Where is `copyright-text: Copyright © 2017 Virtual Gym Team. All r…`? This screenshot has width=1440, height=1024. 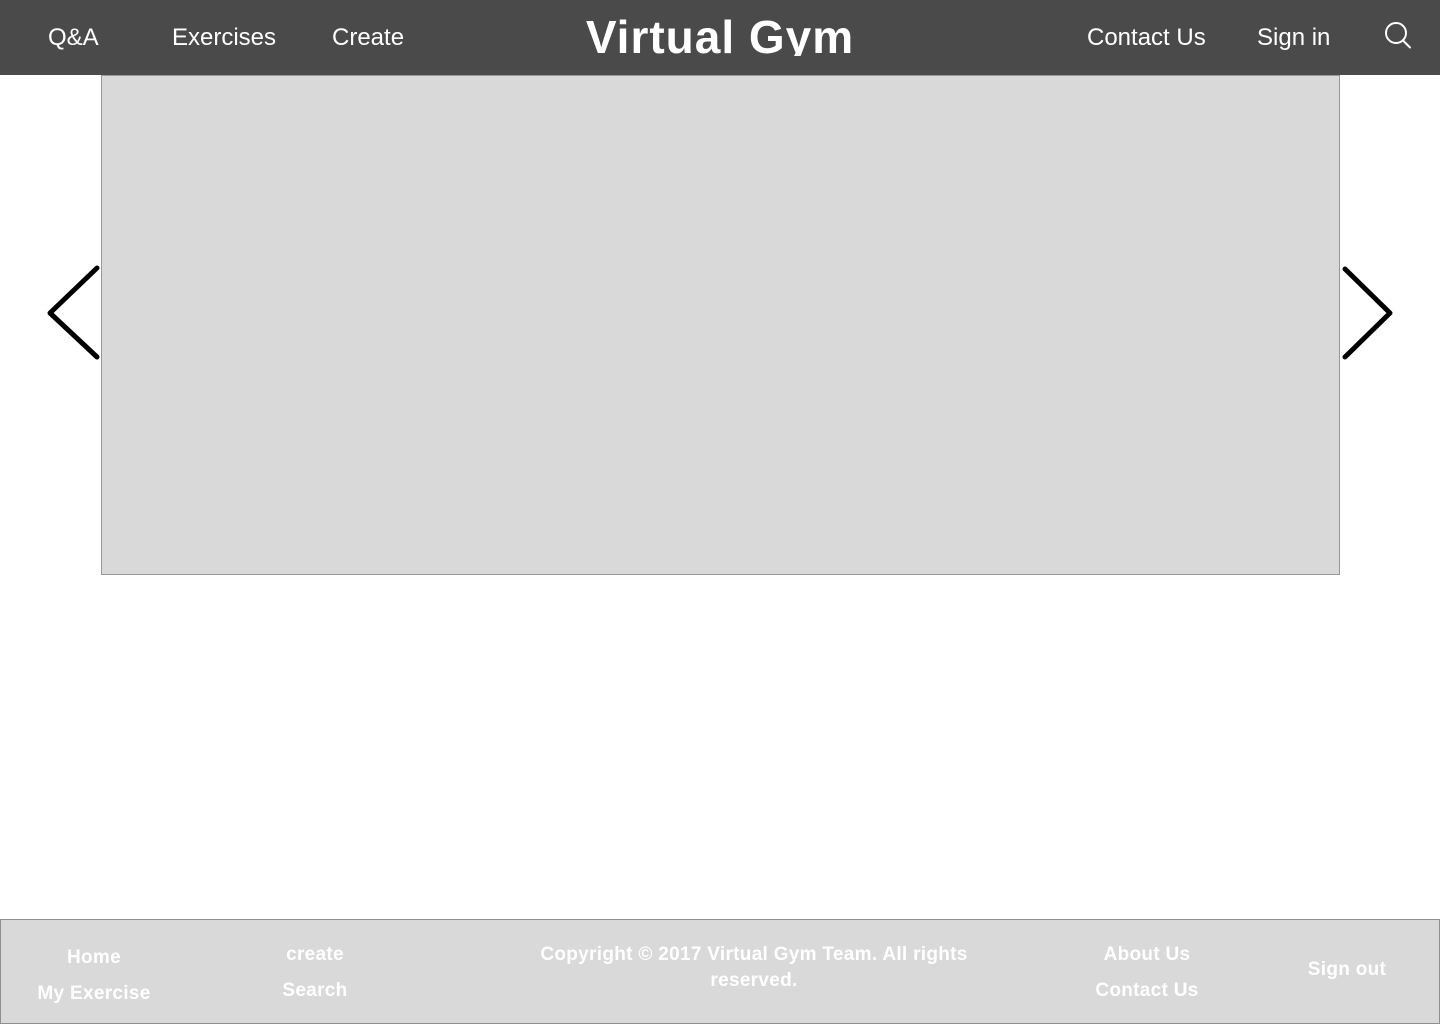 copyright-text: Copyright © 2017 Virtual Gym Team. All r… is located at coordinates (754, 967).